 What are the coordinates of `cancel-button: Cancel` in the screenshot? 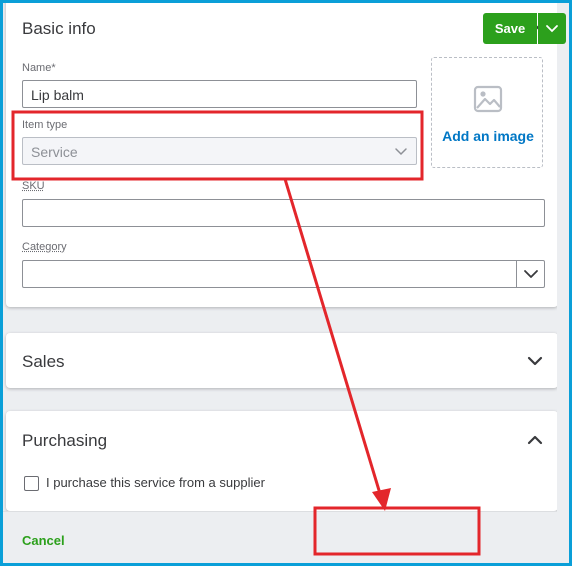 It's located at (43, 540).